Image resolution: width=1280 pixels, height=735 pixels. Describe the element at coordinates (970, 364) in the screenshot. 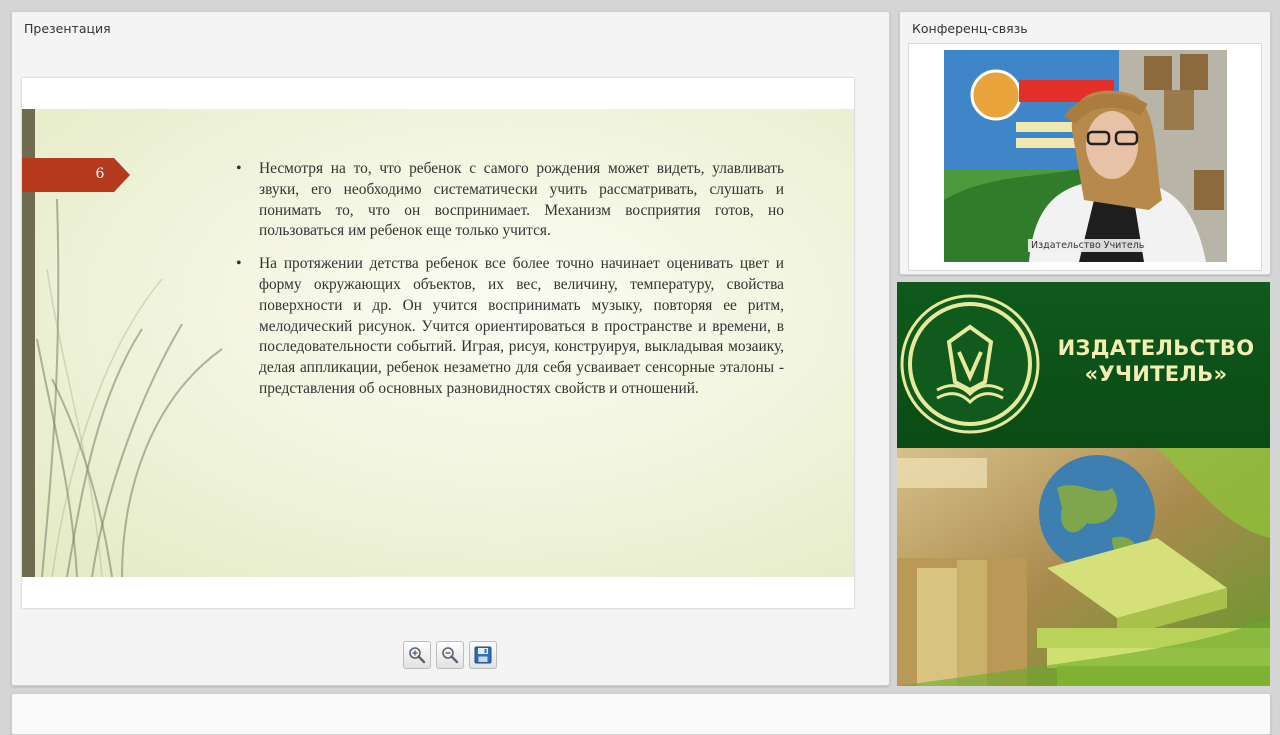

I see `publisher-logo` at that location.